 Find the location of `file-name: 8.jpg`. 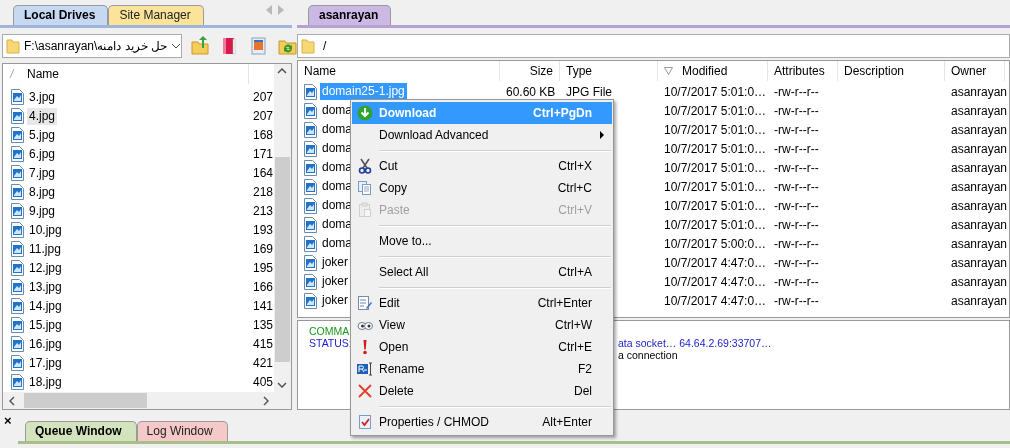

file-name: 8.jpg is located at coordinates (42, 192).